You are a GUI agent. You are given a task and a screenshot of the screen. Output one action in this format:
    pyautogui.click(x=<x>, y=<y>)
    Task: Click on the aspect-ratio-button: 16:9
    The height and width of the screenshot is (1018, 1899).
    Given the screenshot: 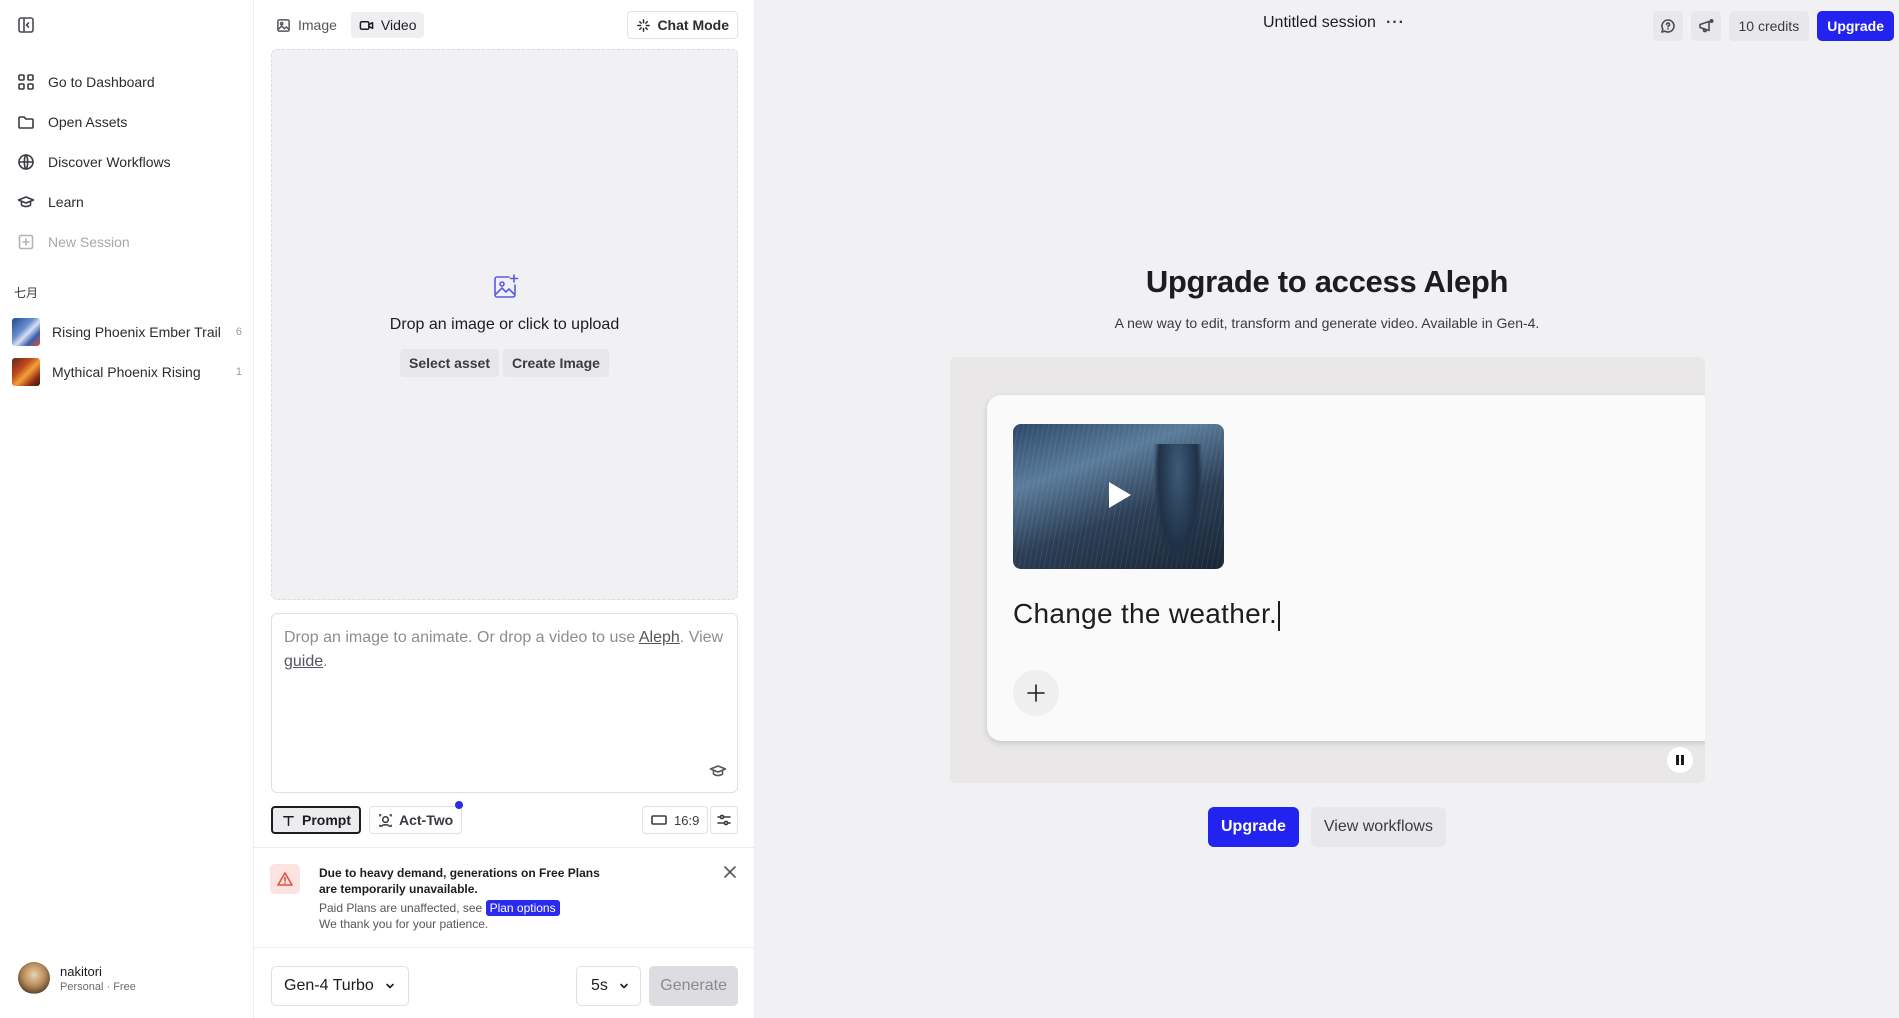 What is the action you would take?
    pyautogui.click(x=675, y=820)
    